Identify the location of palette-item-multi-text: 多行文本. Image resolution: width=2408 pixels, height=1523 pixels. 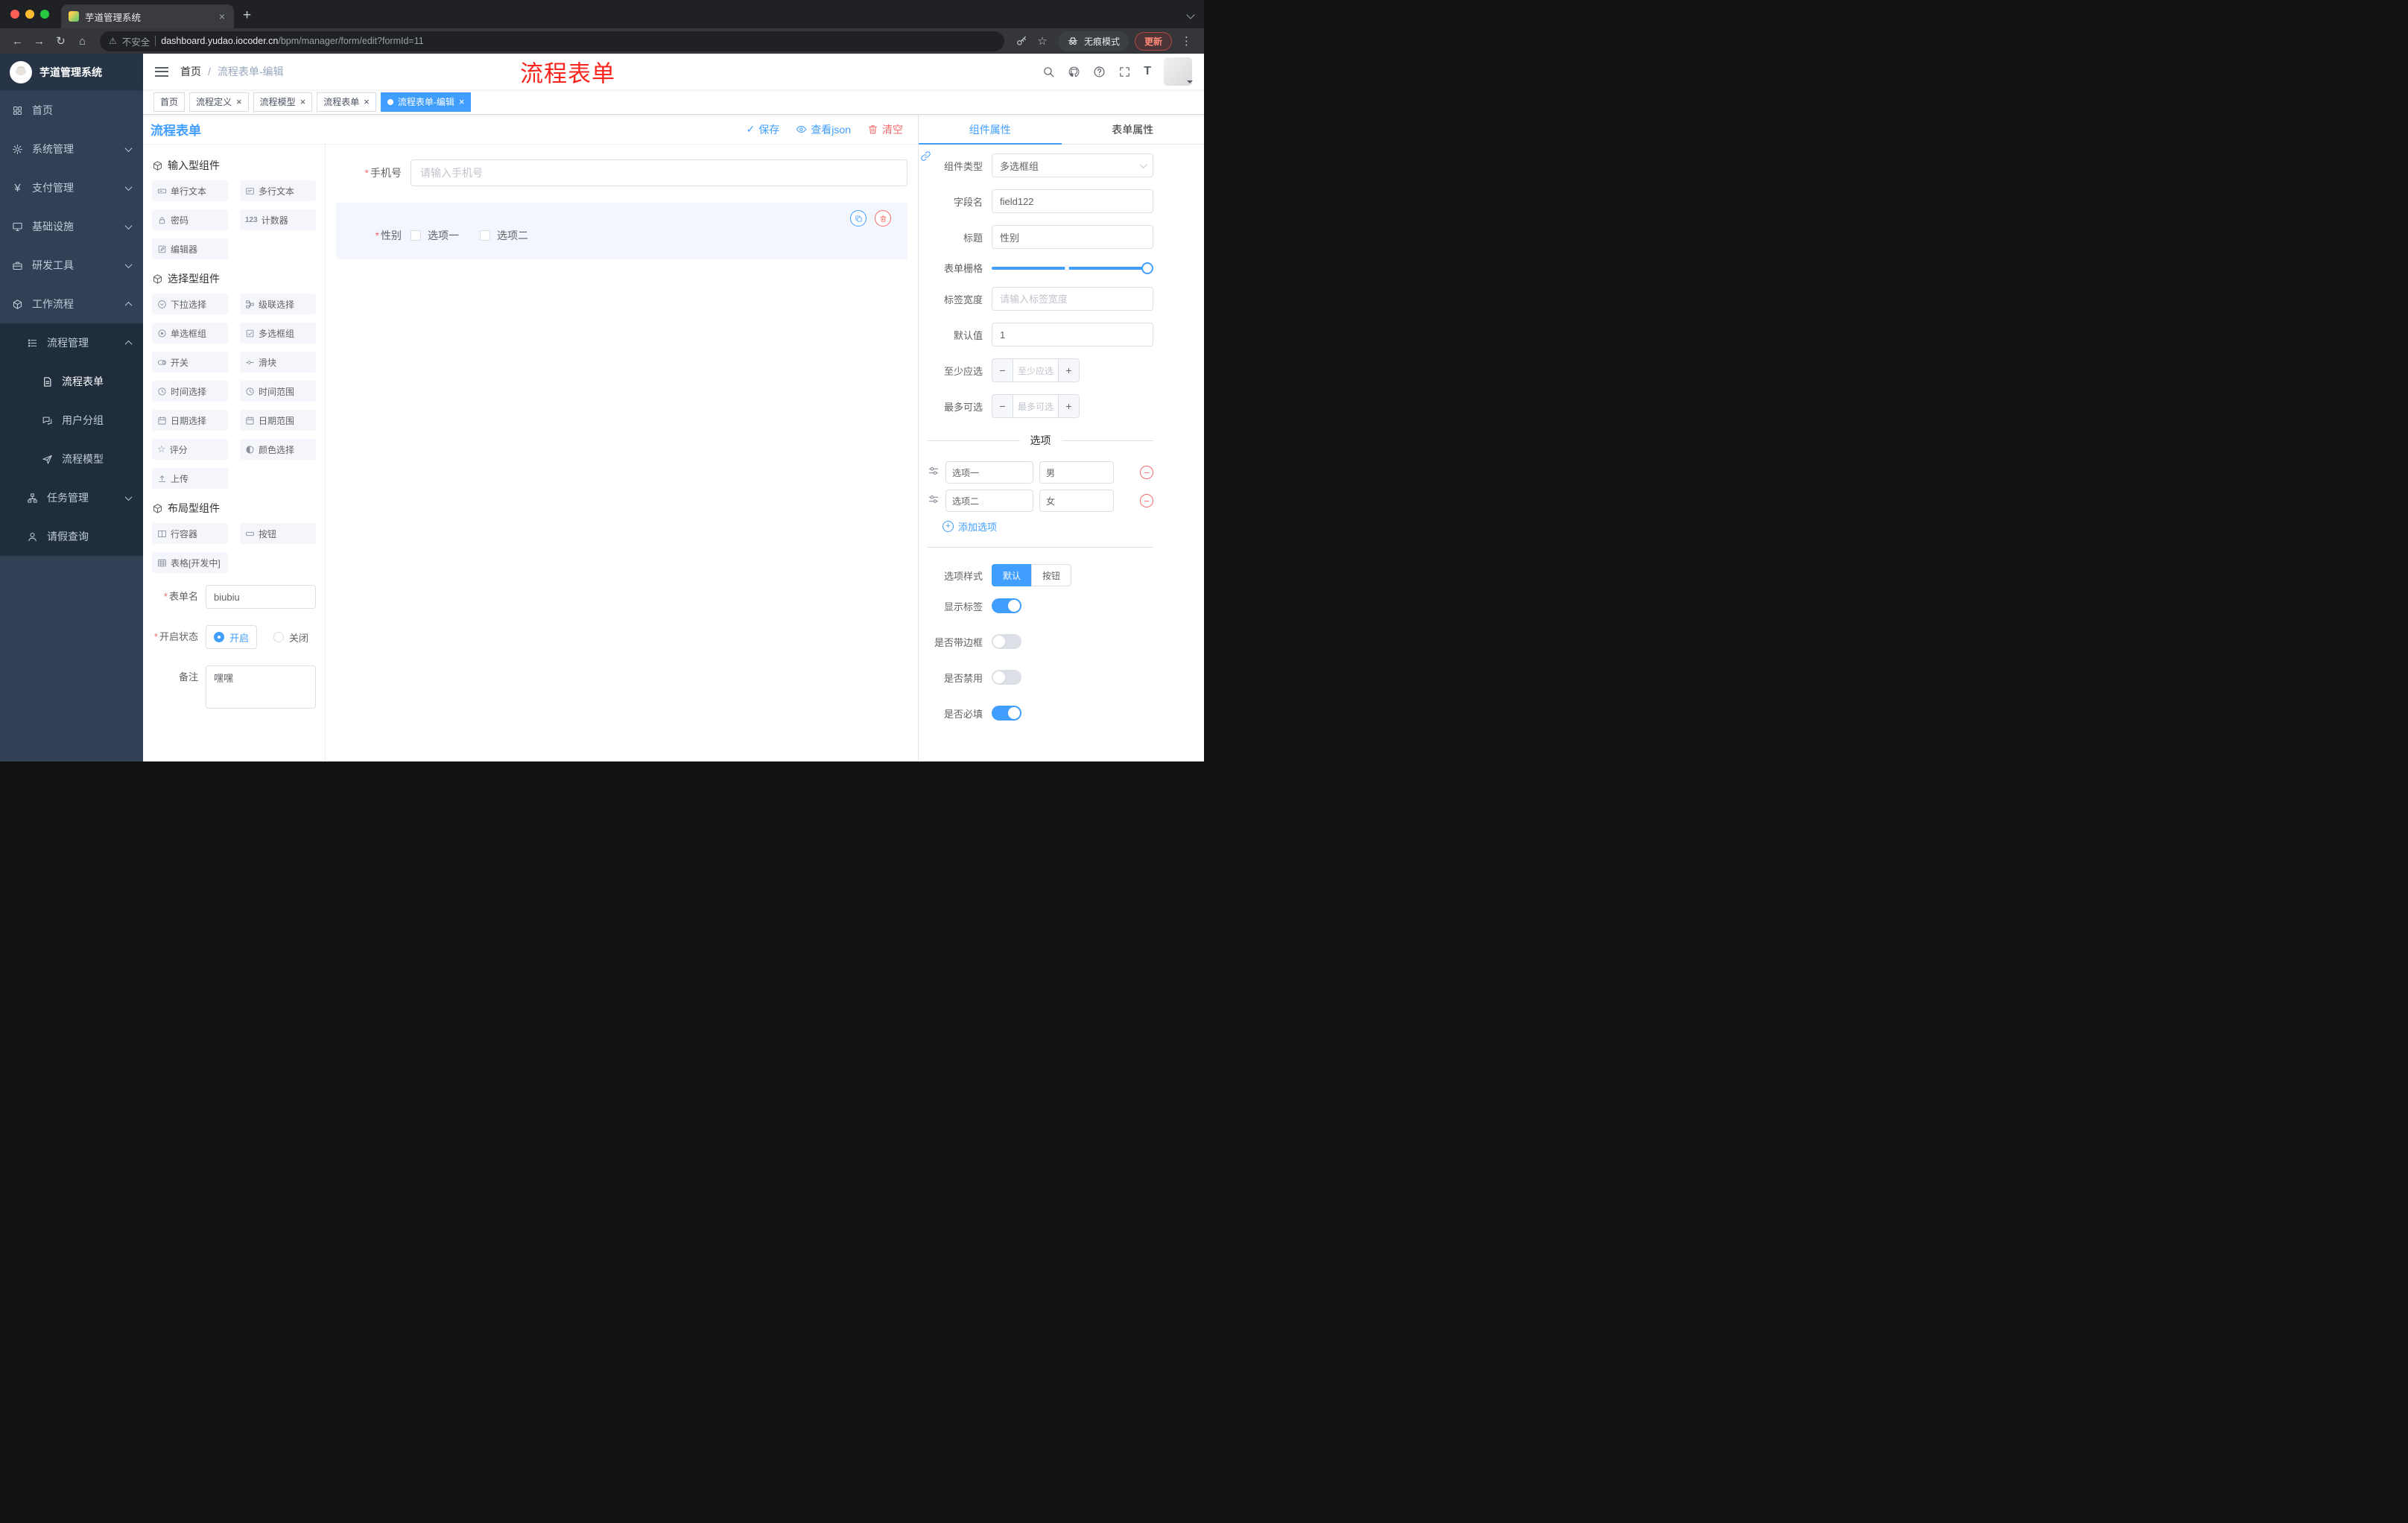
(278, 191).